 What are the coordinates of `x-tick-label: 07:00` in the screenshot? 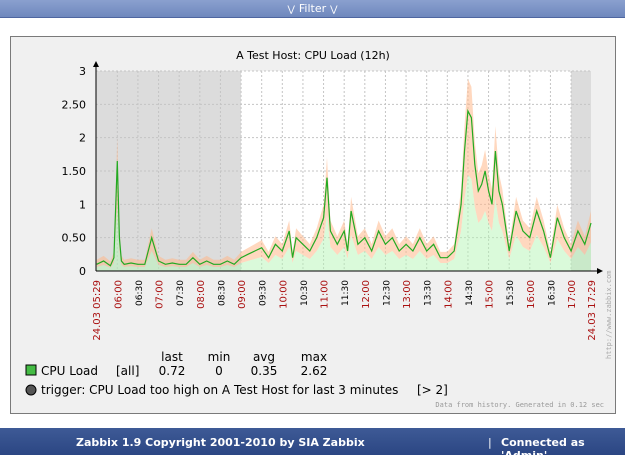 It's located at (160, 294).